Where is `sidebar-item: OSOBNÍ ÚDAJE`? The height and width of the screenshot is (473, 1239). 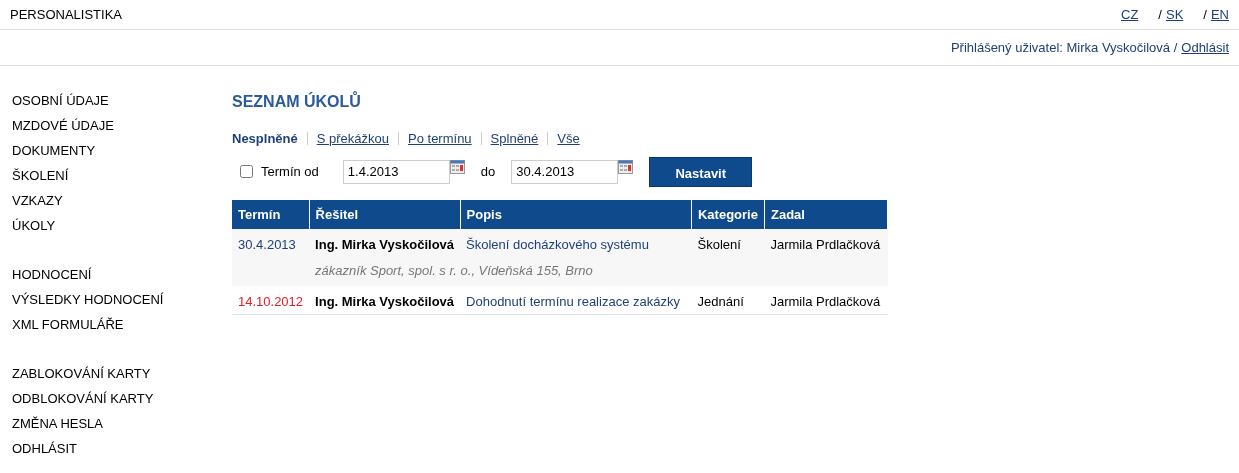
sidebar-item: OSOBNÍ ÚDAJE is located at coordinates (122, 100).